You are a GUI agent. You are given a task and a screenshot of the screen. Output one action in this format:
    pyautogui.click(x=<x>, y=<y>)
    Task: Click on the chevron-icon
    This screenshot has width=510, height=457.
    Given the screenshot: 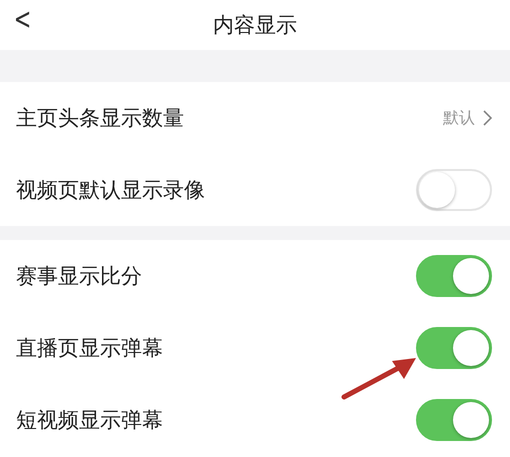 What is the action you would take?
    pyautogui.click(x=487, y=118)
    